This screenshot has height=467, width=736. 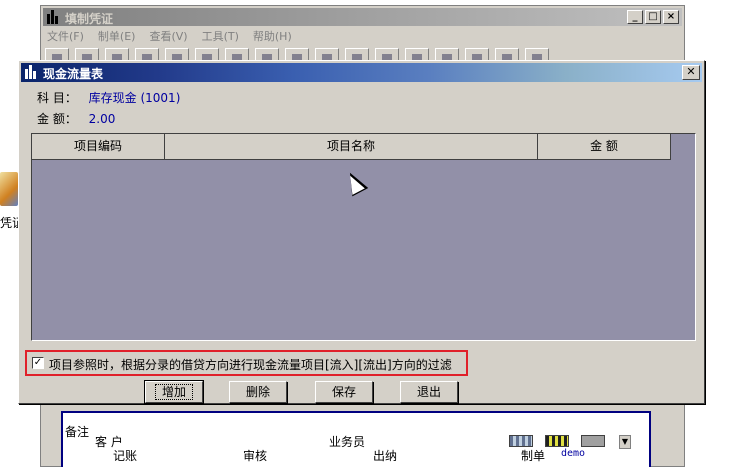 What do you see at coordinates (604, 147) in the screenshot?
I see `column-header-amount: 金 额` at bounding box center [604, 147].